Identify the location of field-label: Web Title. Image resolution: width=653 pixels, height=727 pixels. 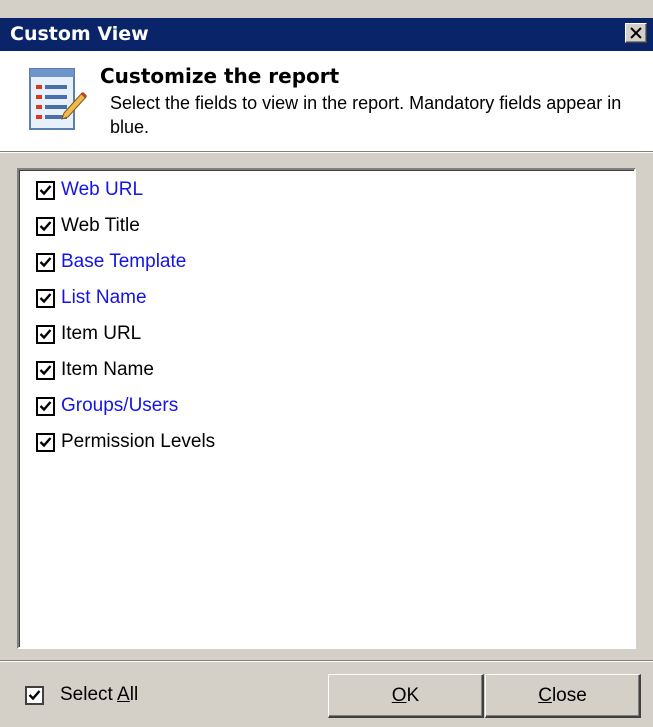
(100, 225).